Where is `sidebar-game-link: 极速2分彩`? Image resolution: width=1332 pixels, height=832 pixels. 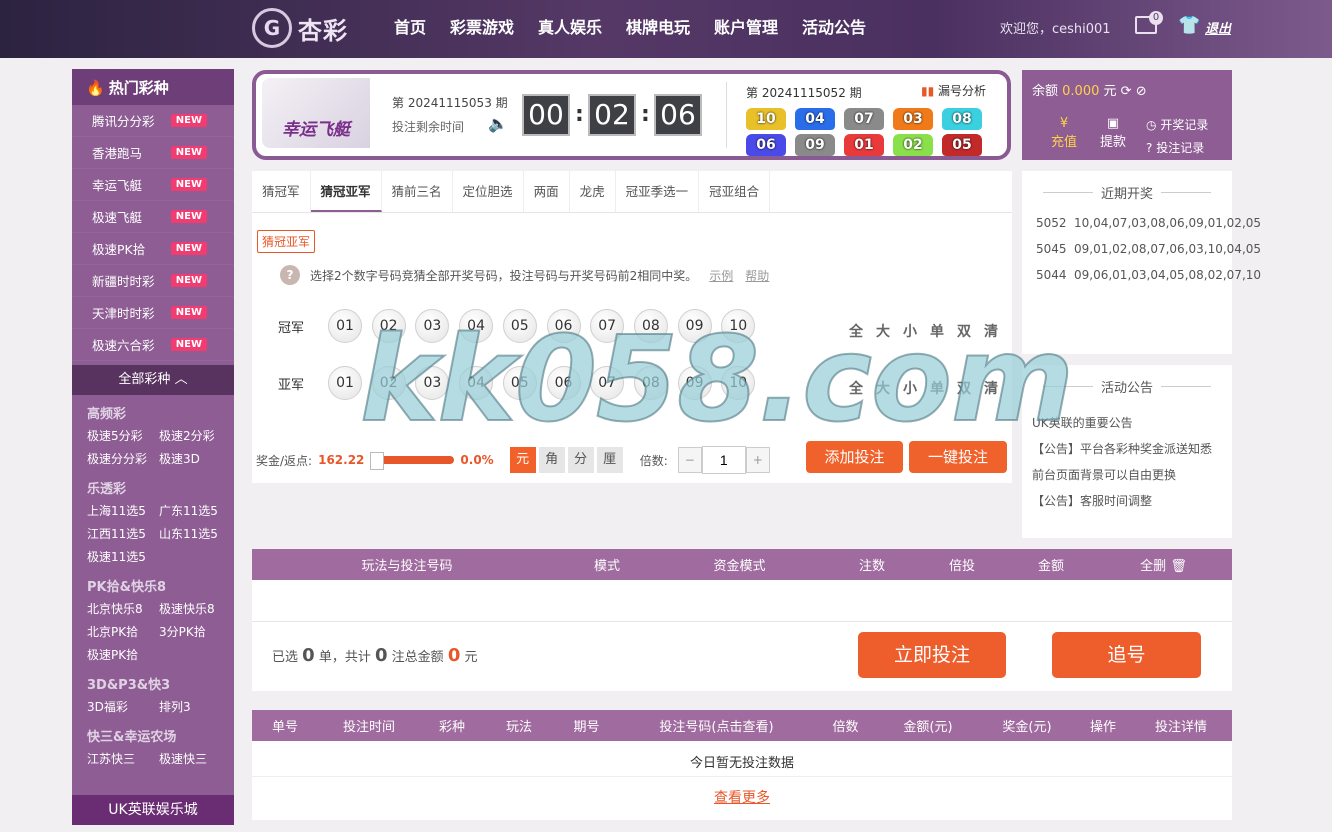
sidebar-game-link: 极速2分彩 is located at coordinates (195, 435).